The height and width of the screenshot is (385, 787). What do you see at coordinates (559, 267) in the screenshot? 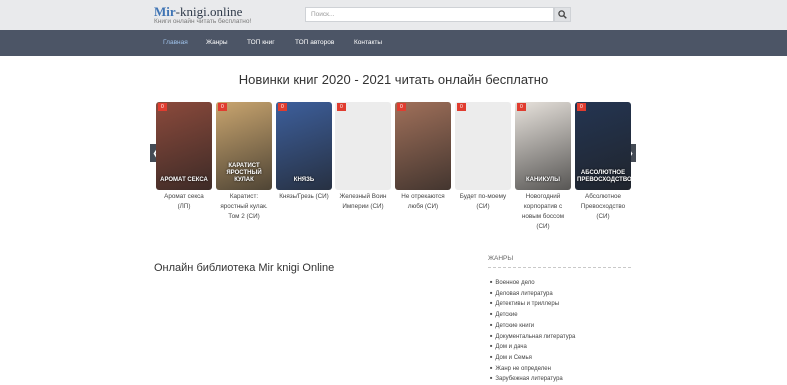
I see `genres-divider` at bounding box center [559, 267].